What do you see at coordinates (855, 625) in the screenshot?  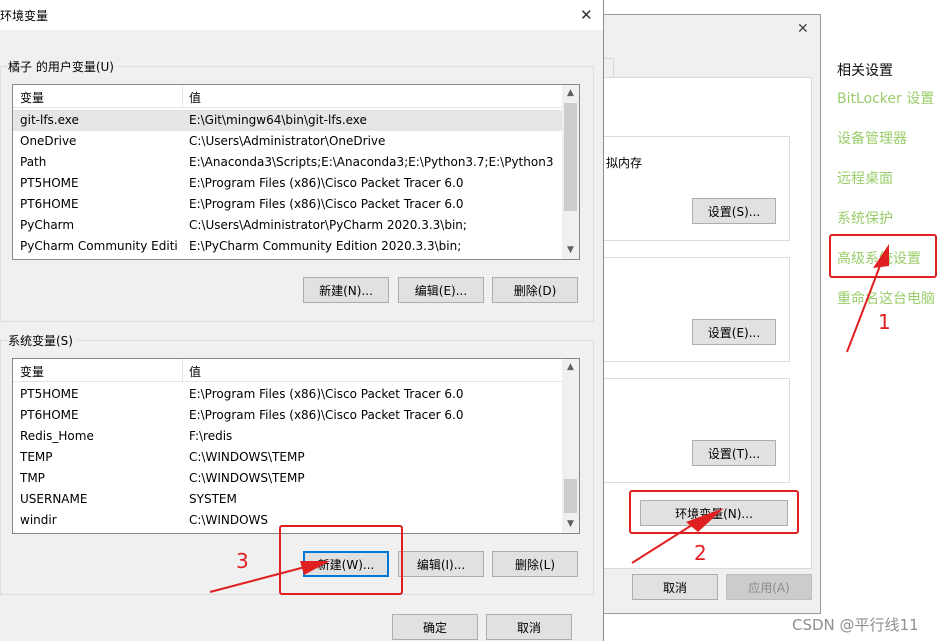 I see `watermark: CSDN @平行线11` at bounding box center [855, 625].